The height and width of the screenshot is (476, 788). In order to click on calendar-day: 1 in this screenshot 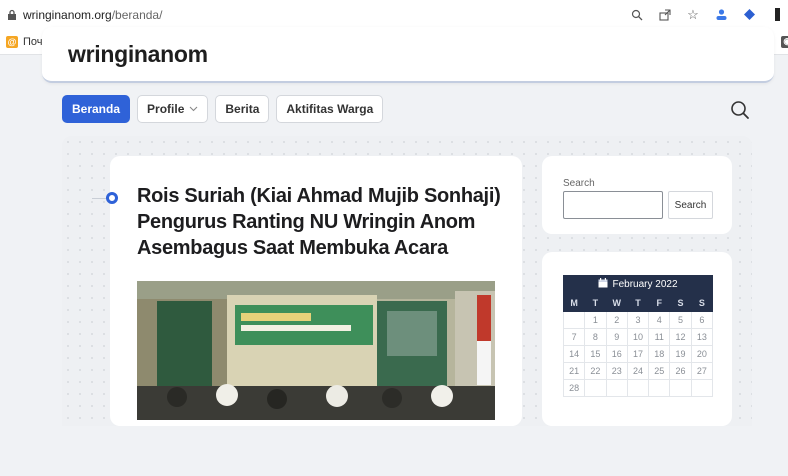, I will do `click(595, 320)`.